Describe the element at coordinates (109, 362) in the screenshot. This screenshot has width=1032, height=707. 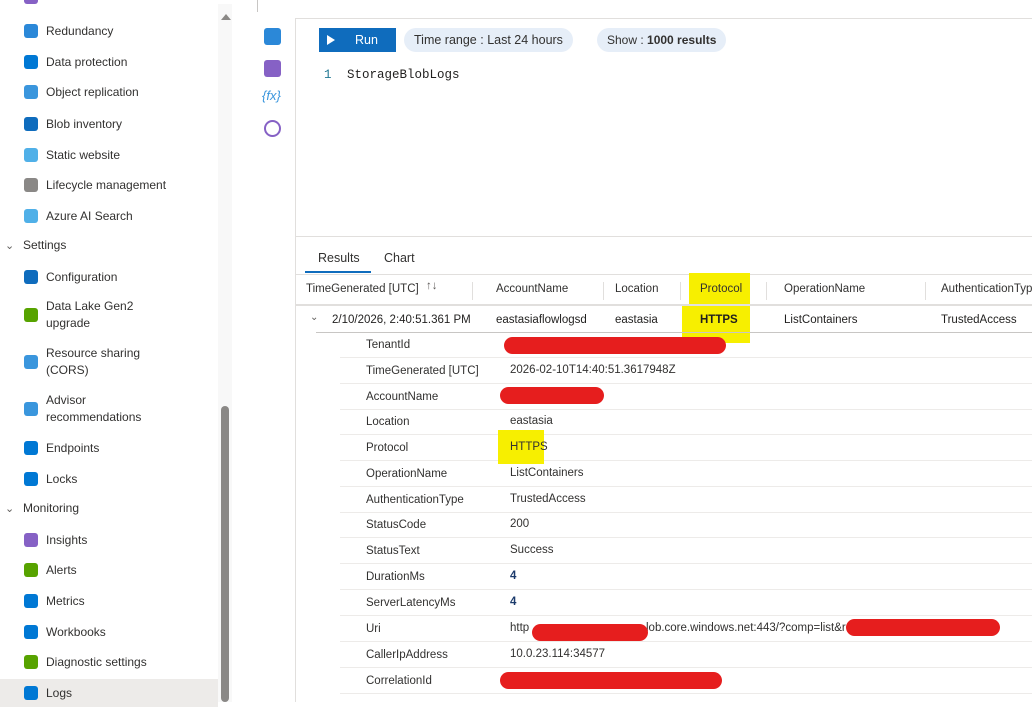
I see `sidebar-item-resource-sharing: Resource sharing (CORS)` at that location.